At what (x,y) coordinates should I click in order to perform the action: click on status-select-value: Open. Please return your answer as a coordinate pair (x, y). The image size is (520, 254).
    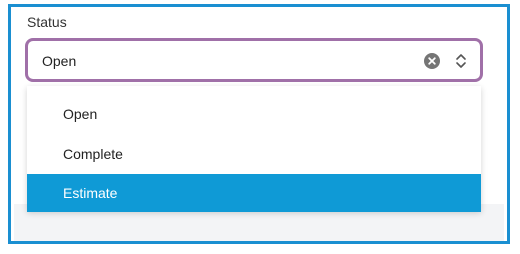
    Looking at the image, I should click on (59, 61).